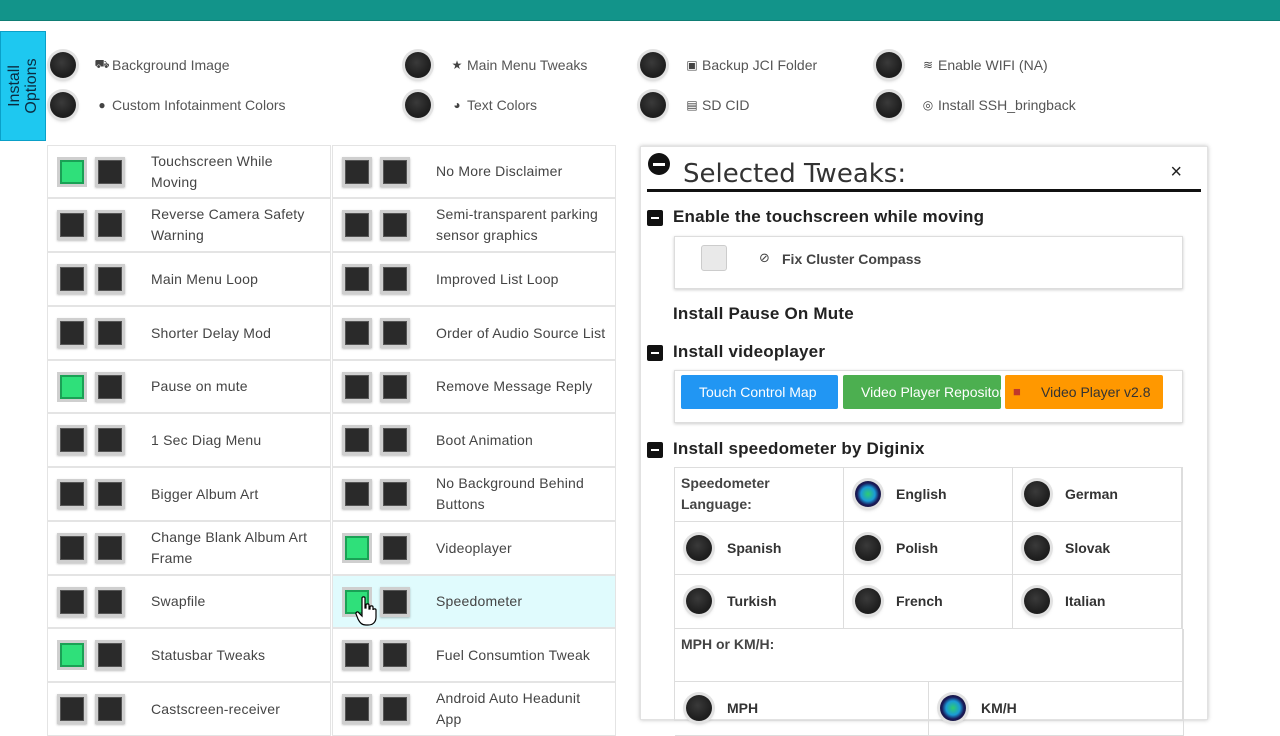 Image resolution: width=1280 pixels, height=736 pixels. I want to click on install-option-options-row1-2: ▣ Backup JCI Folder, so click(728, 65).